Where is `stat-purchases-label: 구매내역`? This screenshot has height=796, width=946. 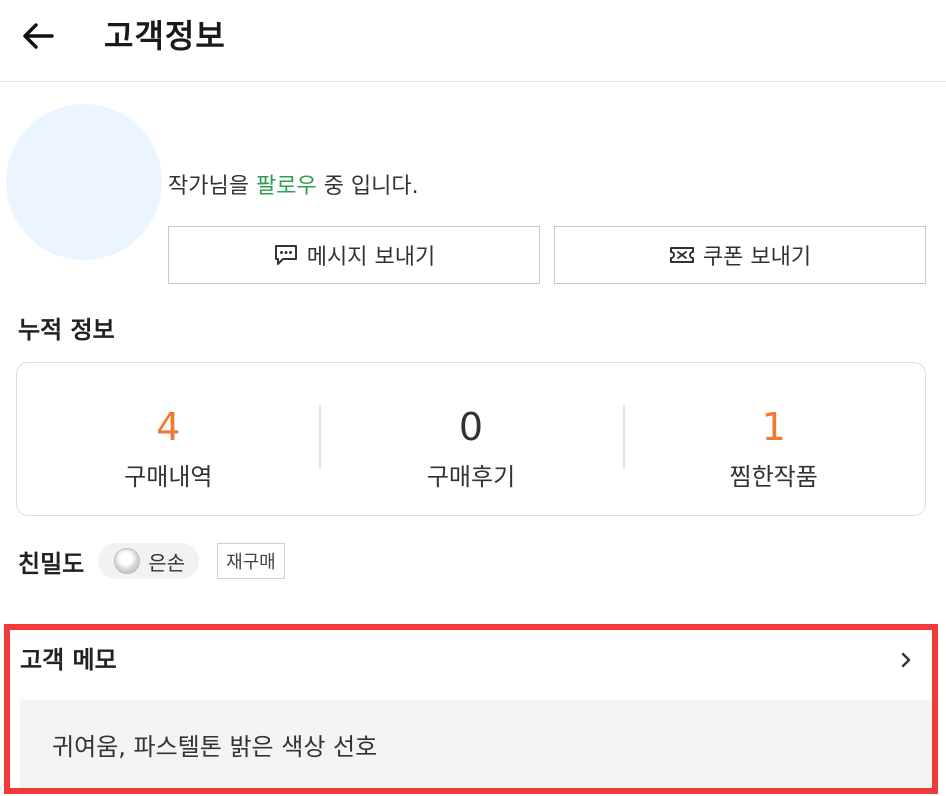
stat-purchases-label: 구매내역 is located at coordinates (168, 477).